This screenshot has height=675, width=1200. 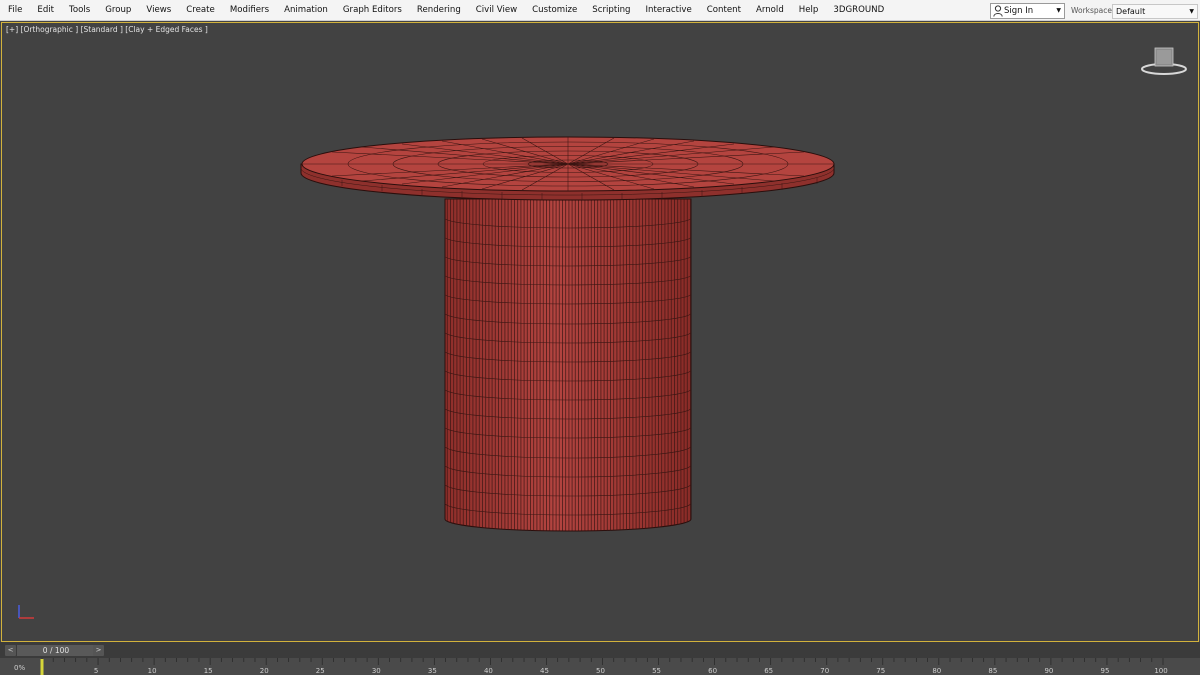 What do you see at coordinates (610, 10) in the screenshot?
I see `menu-item-scripting: Scripting` at bounding box center [610, 10].